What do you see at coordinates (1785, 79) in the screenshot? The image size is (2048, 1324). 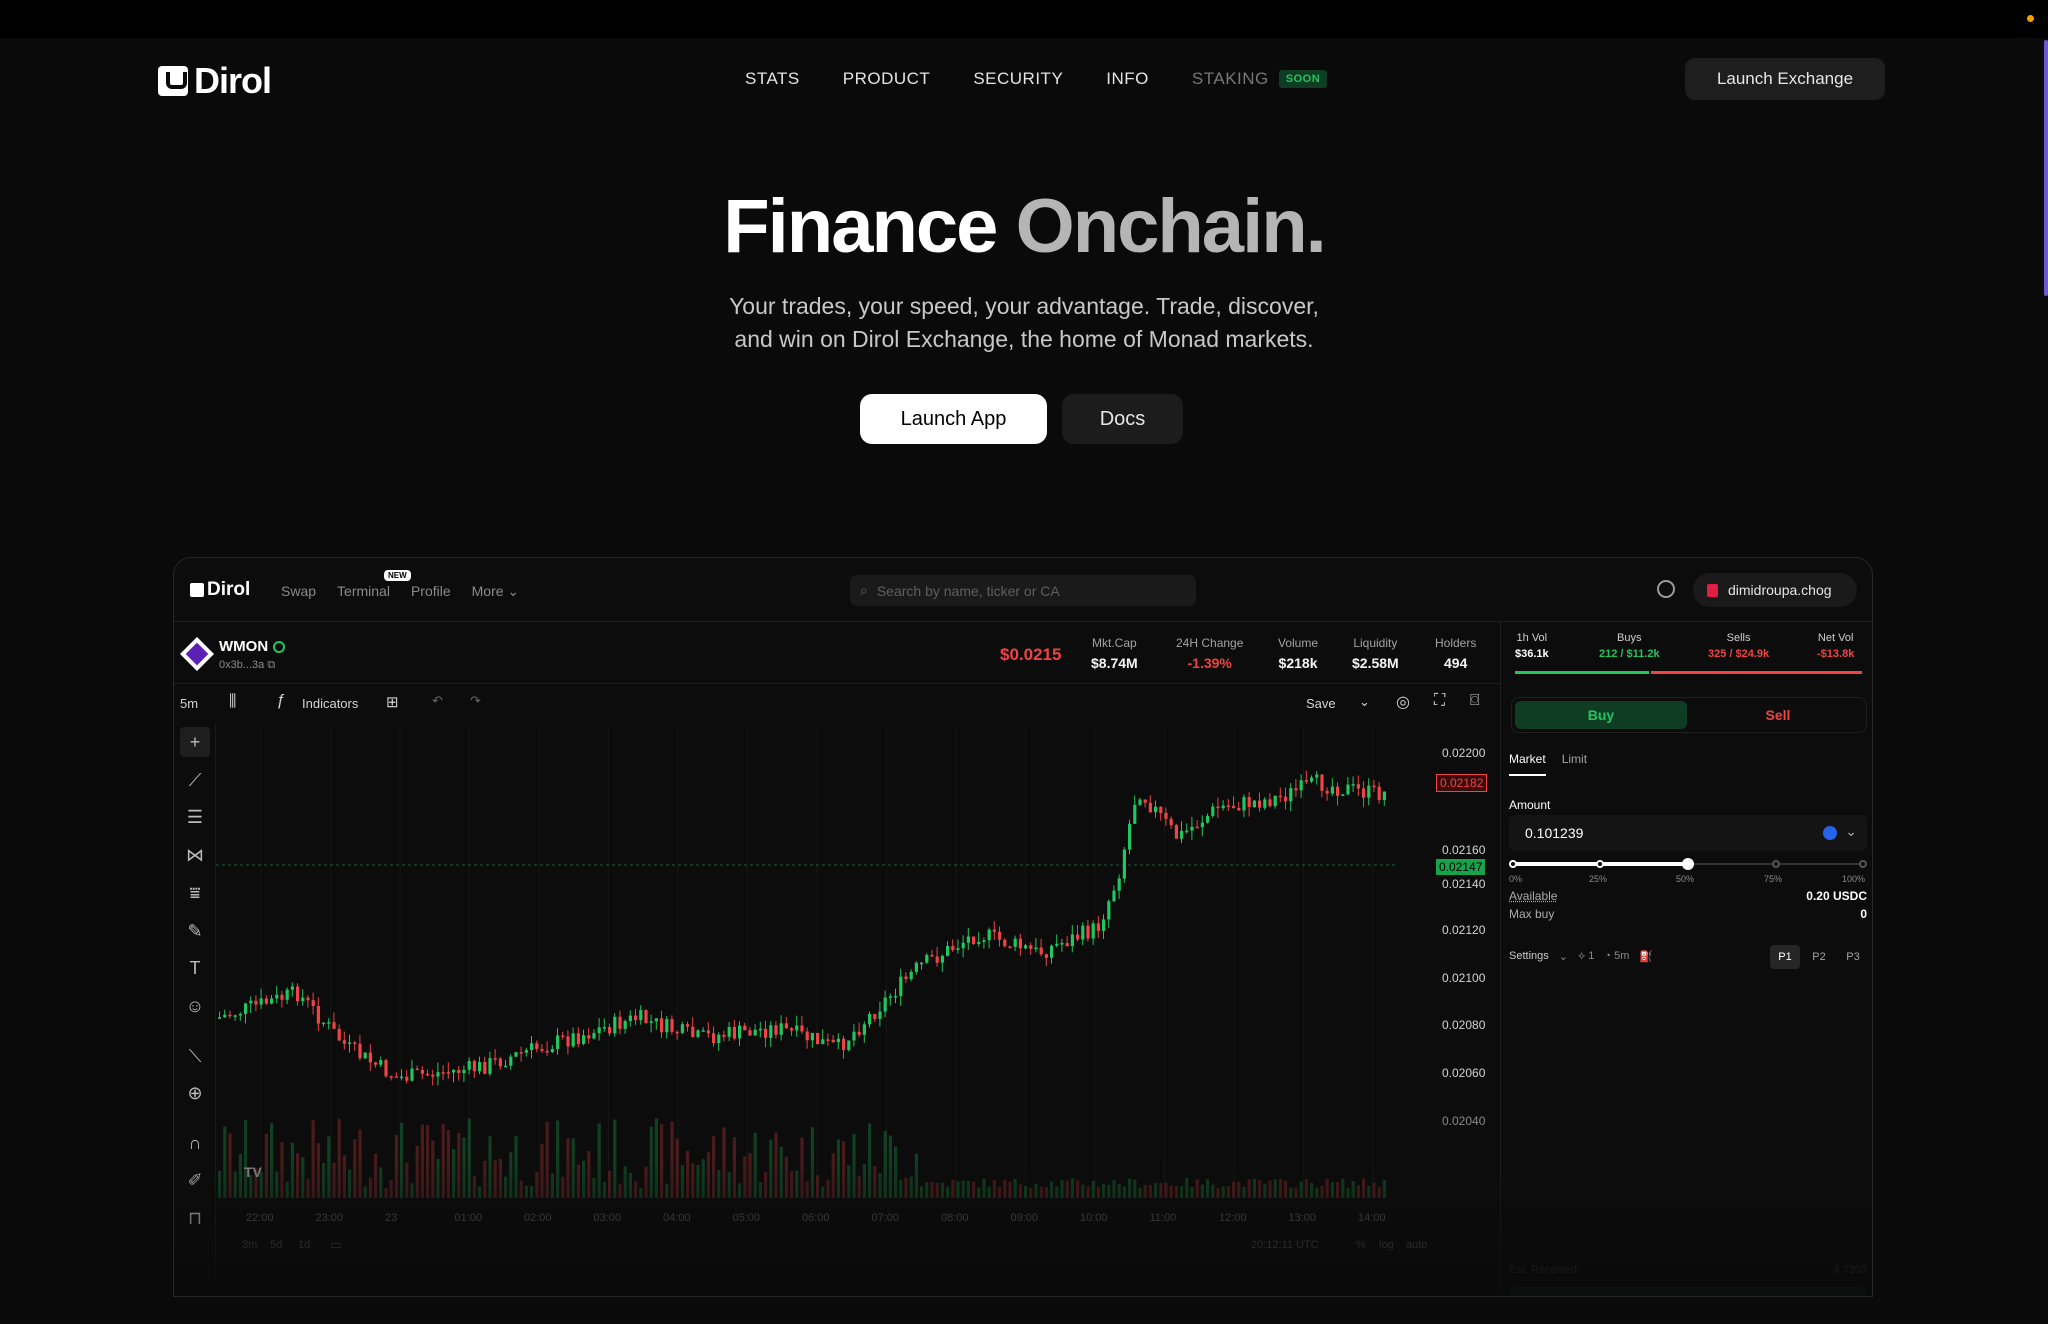 I see `launch-exchange-button: Launch Exchange` at bounding box center [1785, 79].